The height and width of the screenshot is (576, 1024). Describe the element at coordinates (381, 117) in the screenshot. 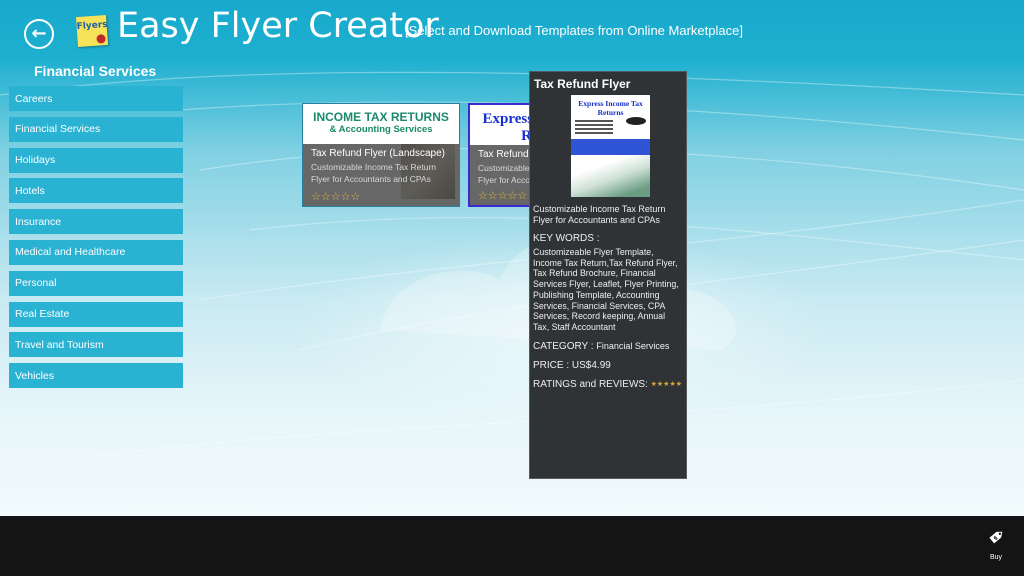

I see `thumbnail-heading: INCOME TAX RETURNS` at that location.